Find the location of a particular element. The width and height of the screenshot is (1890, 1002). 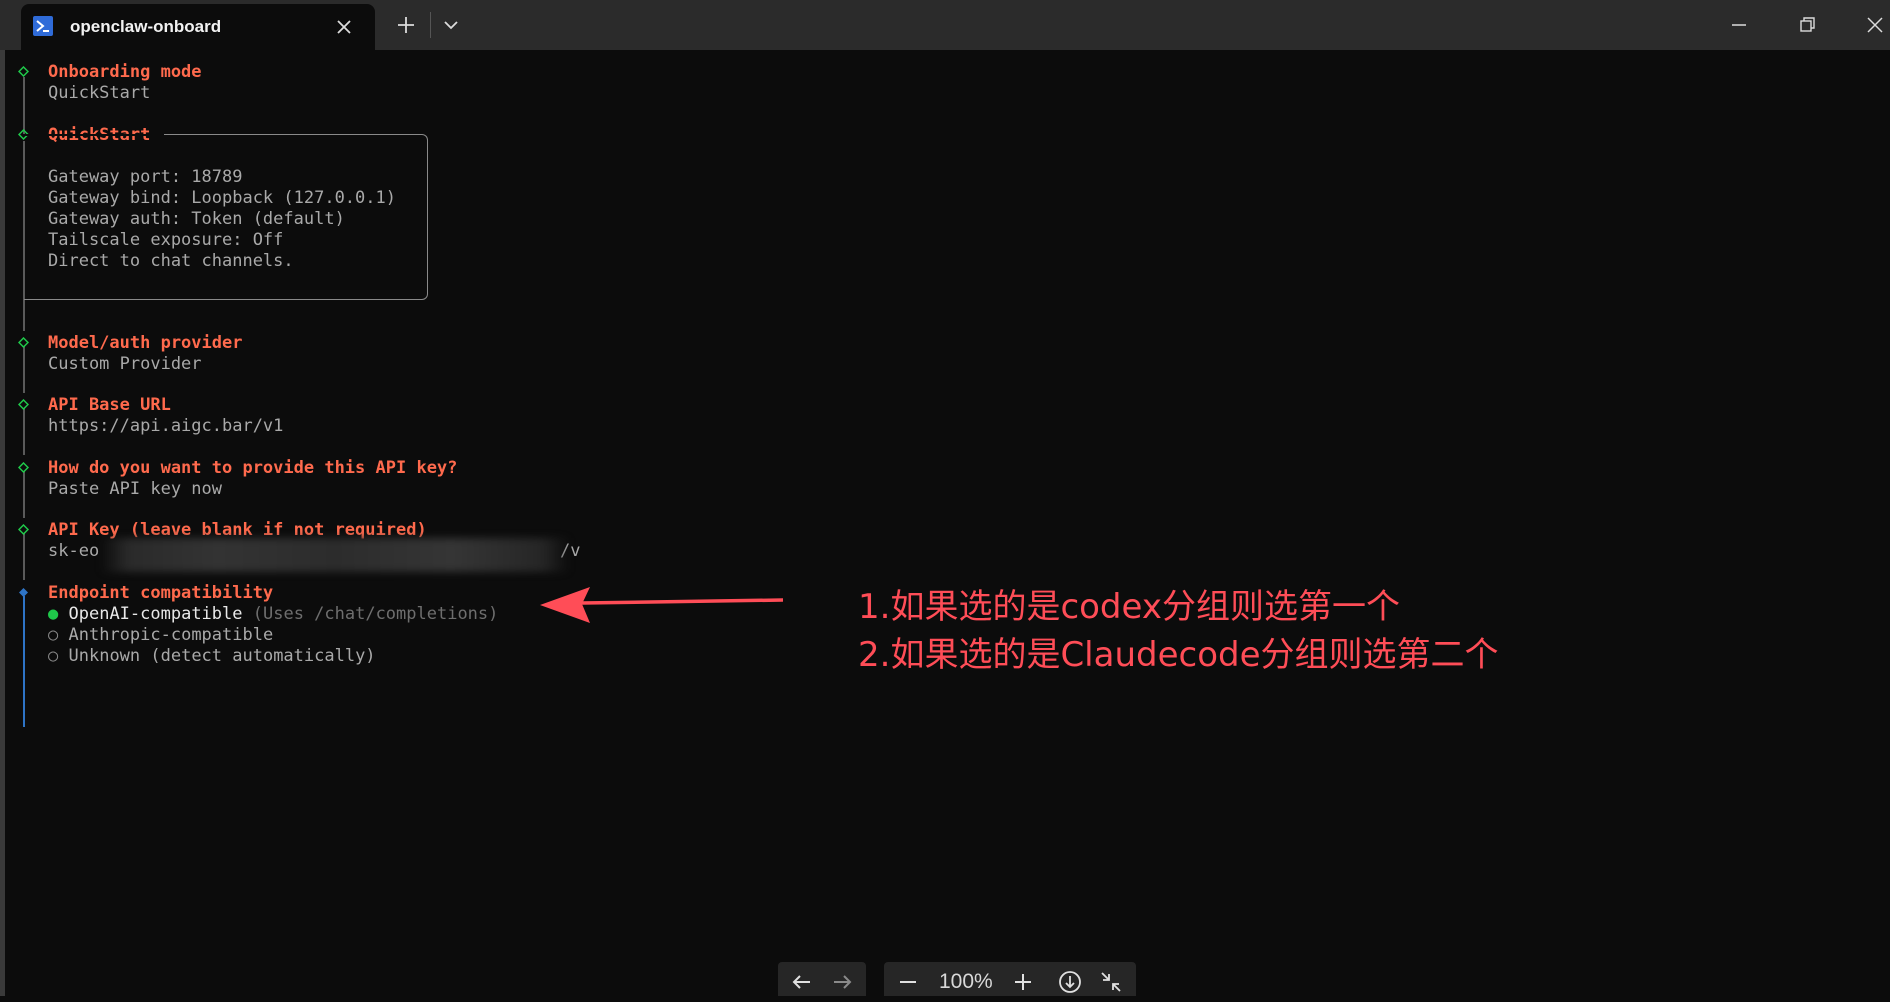

zoom-toolbar: 100% is located at coordinates (1010, 979).